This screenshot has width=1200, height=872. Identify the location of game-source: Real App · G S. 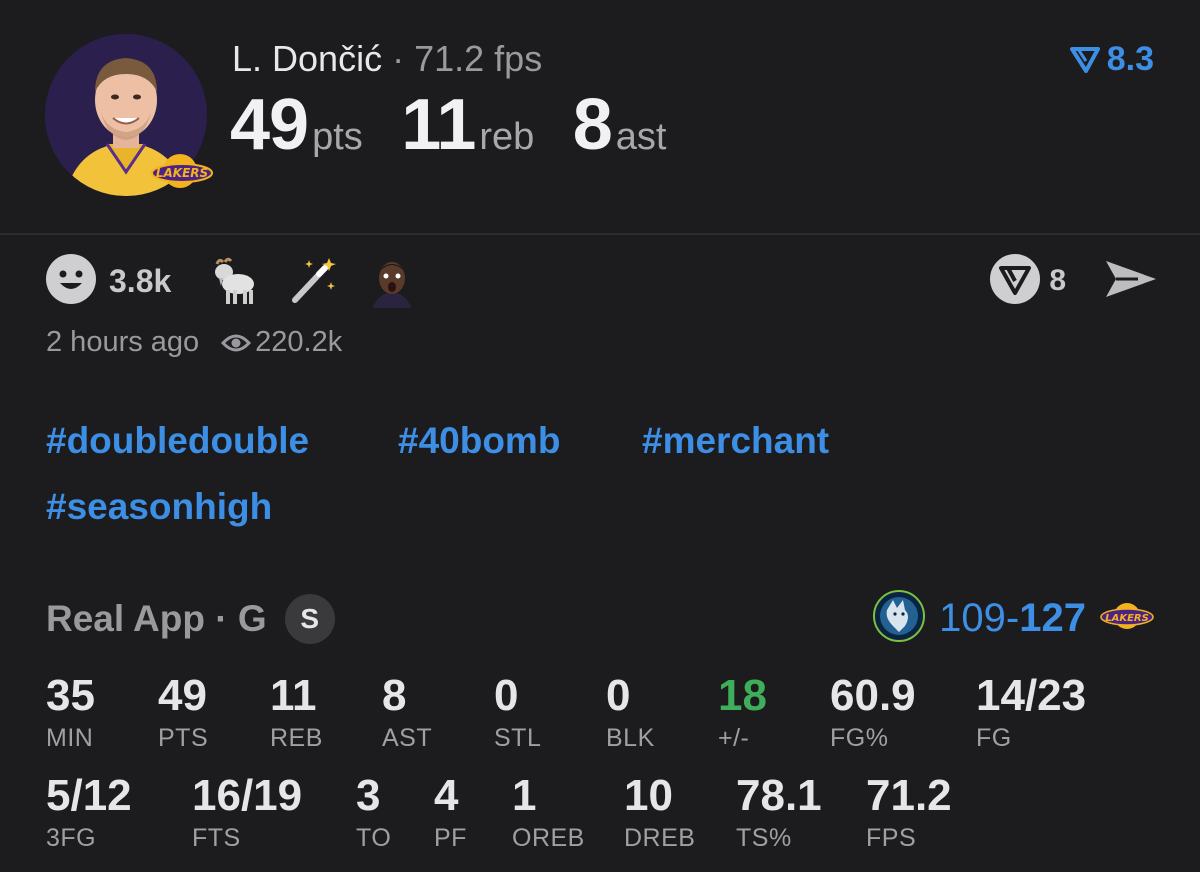
(190, 619).